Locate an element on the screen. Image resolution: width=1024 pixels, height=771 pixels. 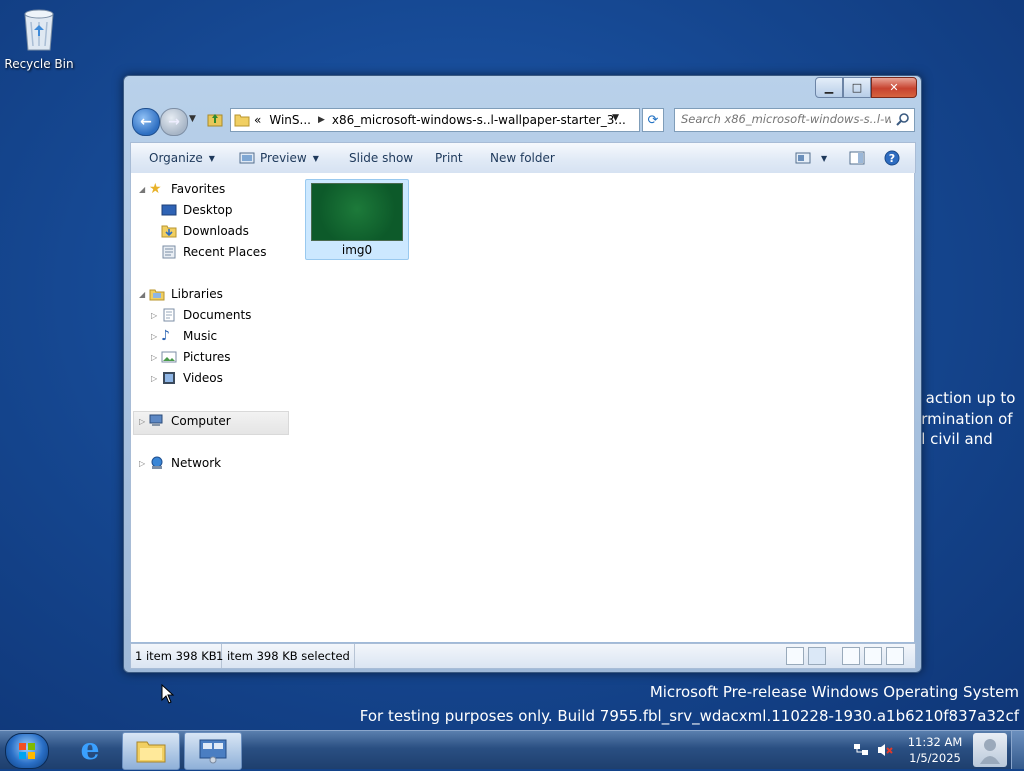
internet-explorer-icon: e is located at coordinates (90, 749).